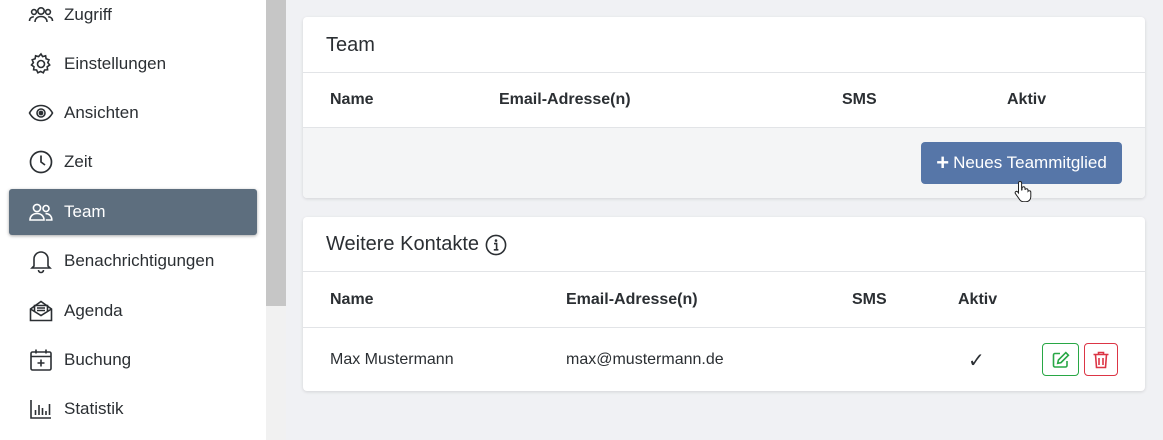  Describe the element at coordinates (1030, 162) in the screenshot. I see `add-team-member-label: Neues Teammitglied` at that location.